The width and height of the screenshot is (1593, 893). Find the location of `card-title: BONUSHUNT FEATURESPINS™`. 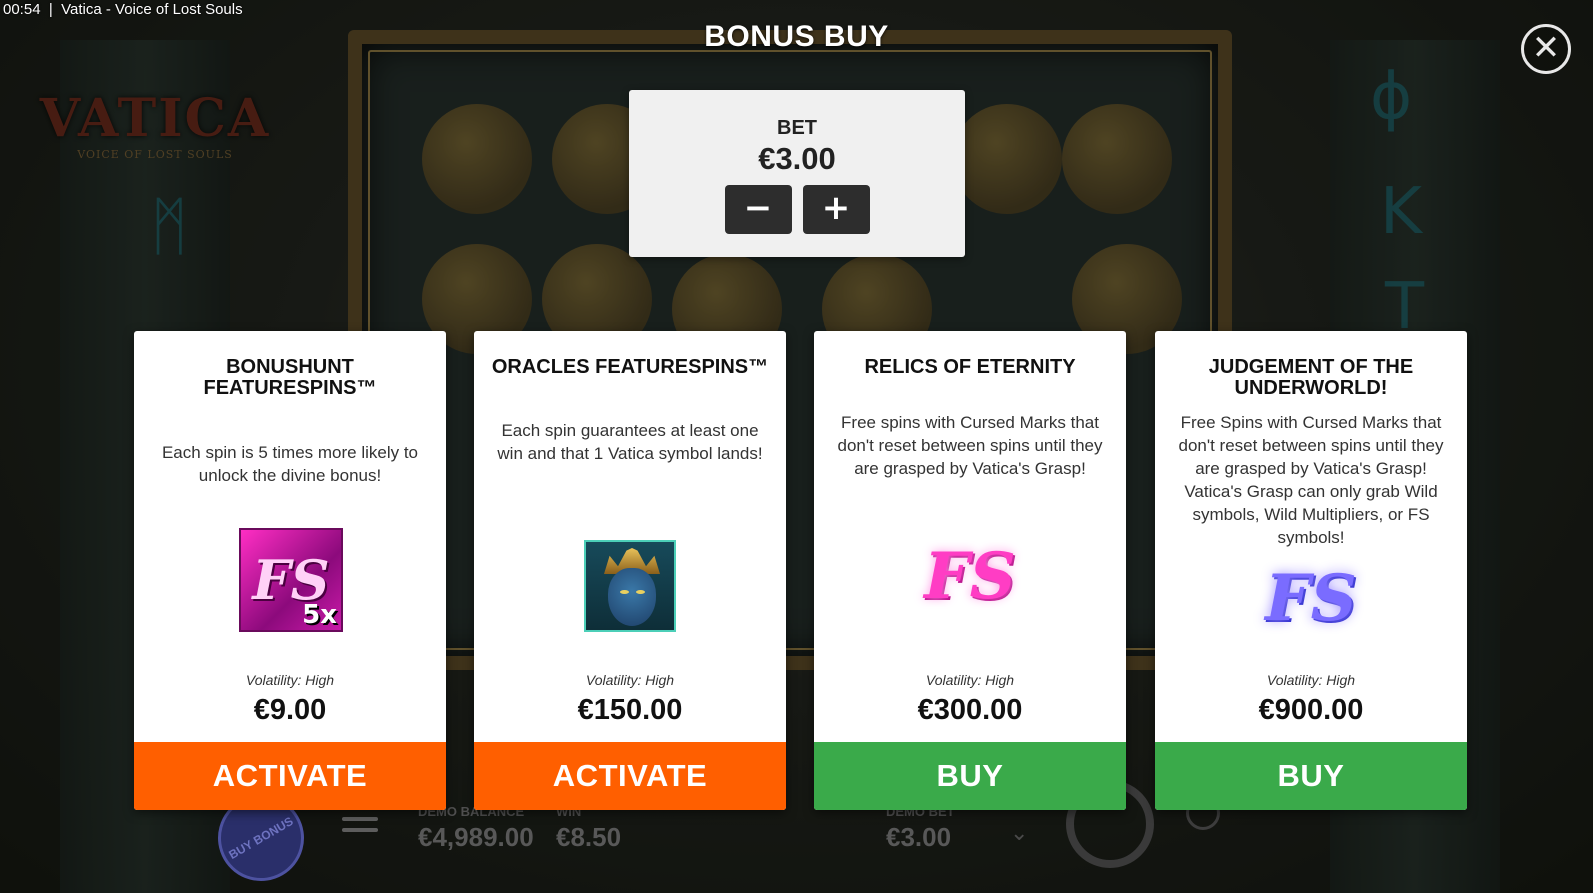

card-title: BONUSHUNT FEATURESPINS™ is located at coordinates (290, 377).